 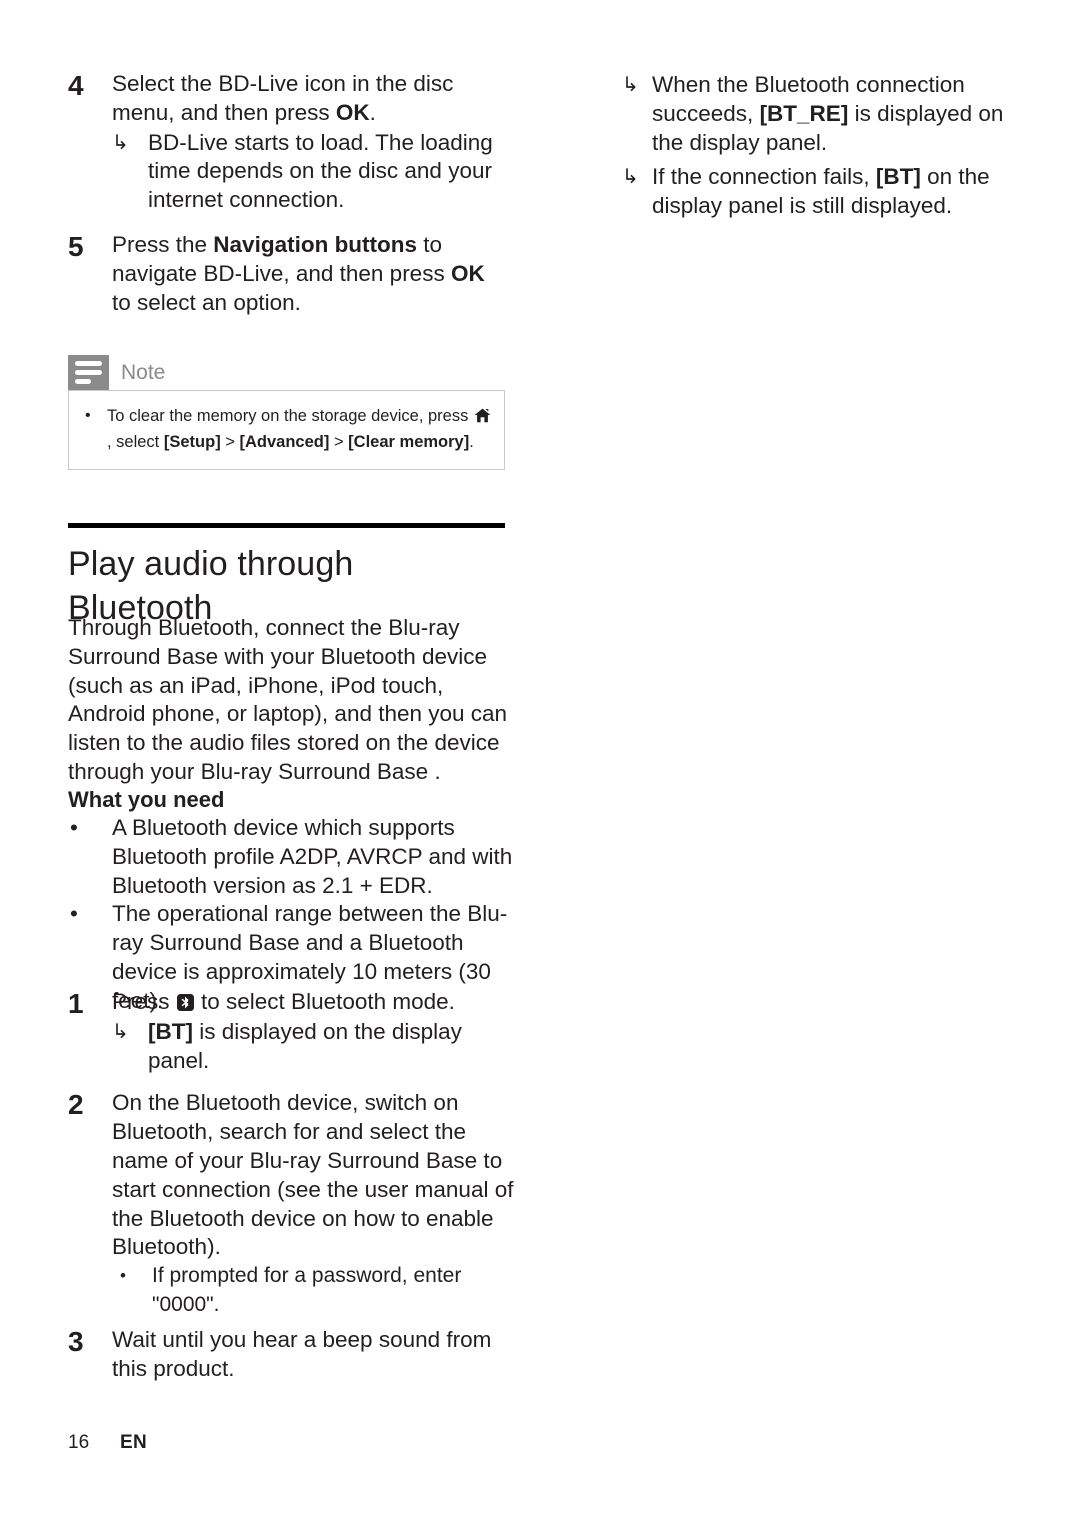 I want to click on note-lines-icon, so click(x=88, y=372).